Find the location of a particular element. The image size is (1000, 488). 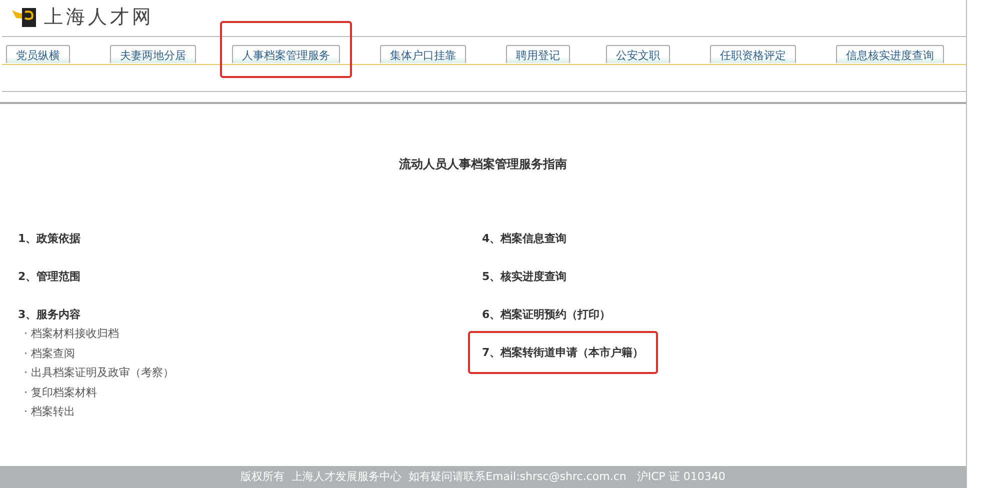

nav-tab: 人事档案管理服务 is located at coordinates (286, 54).